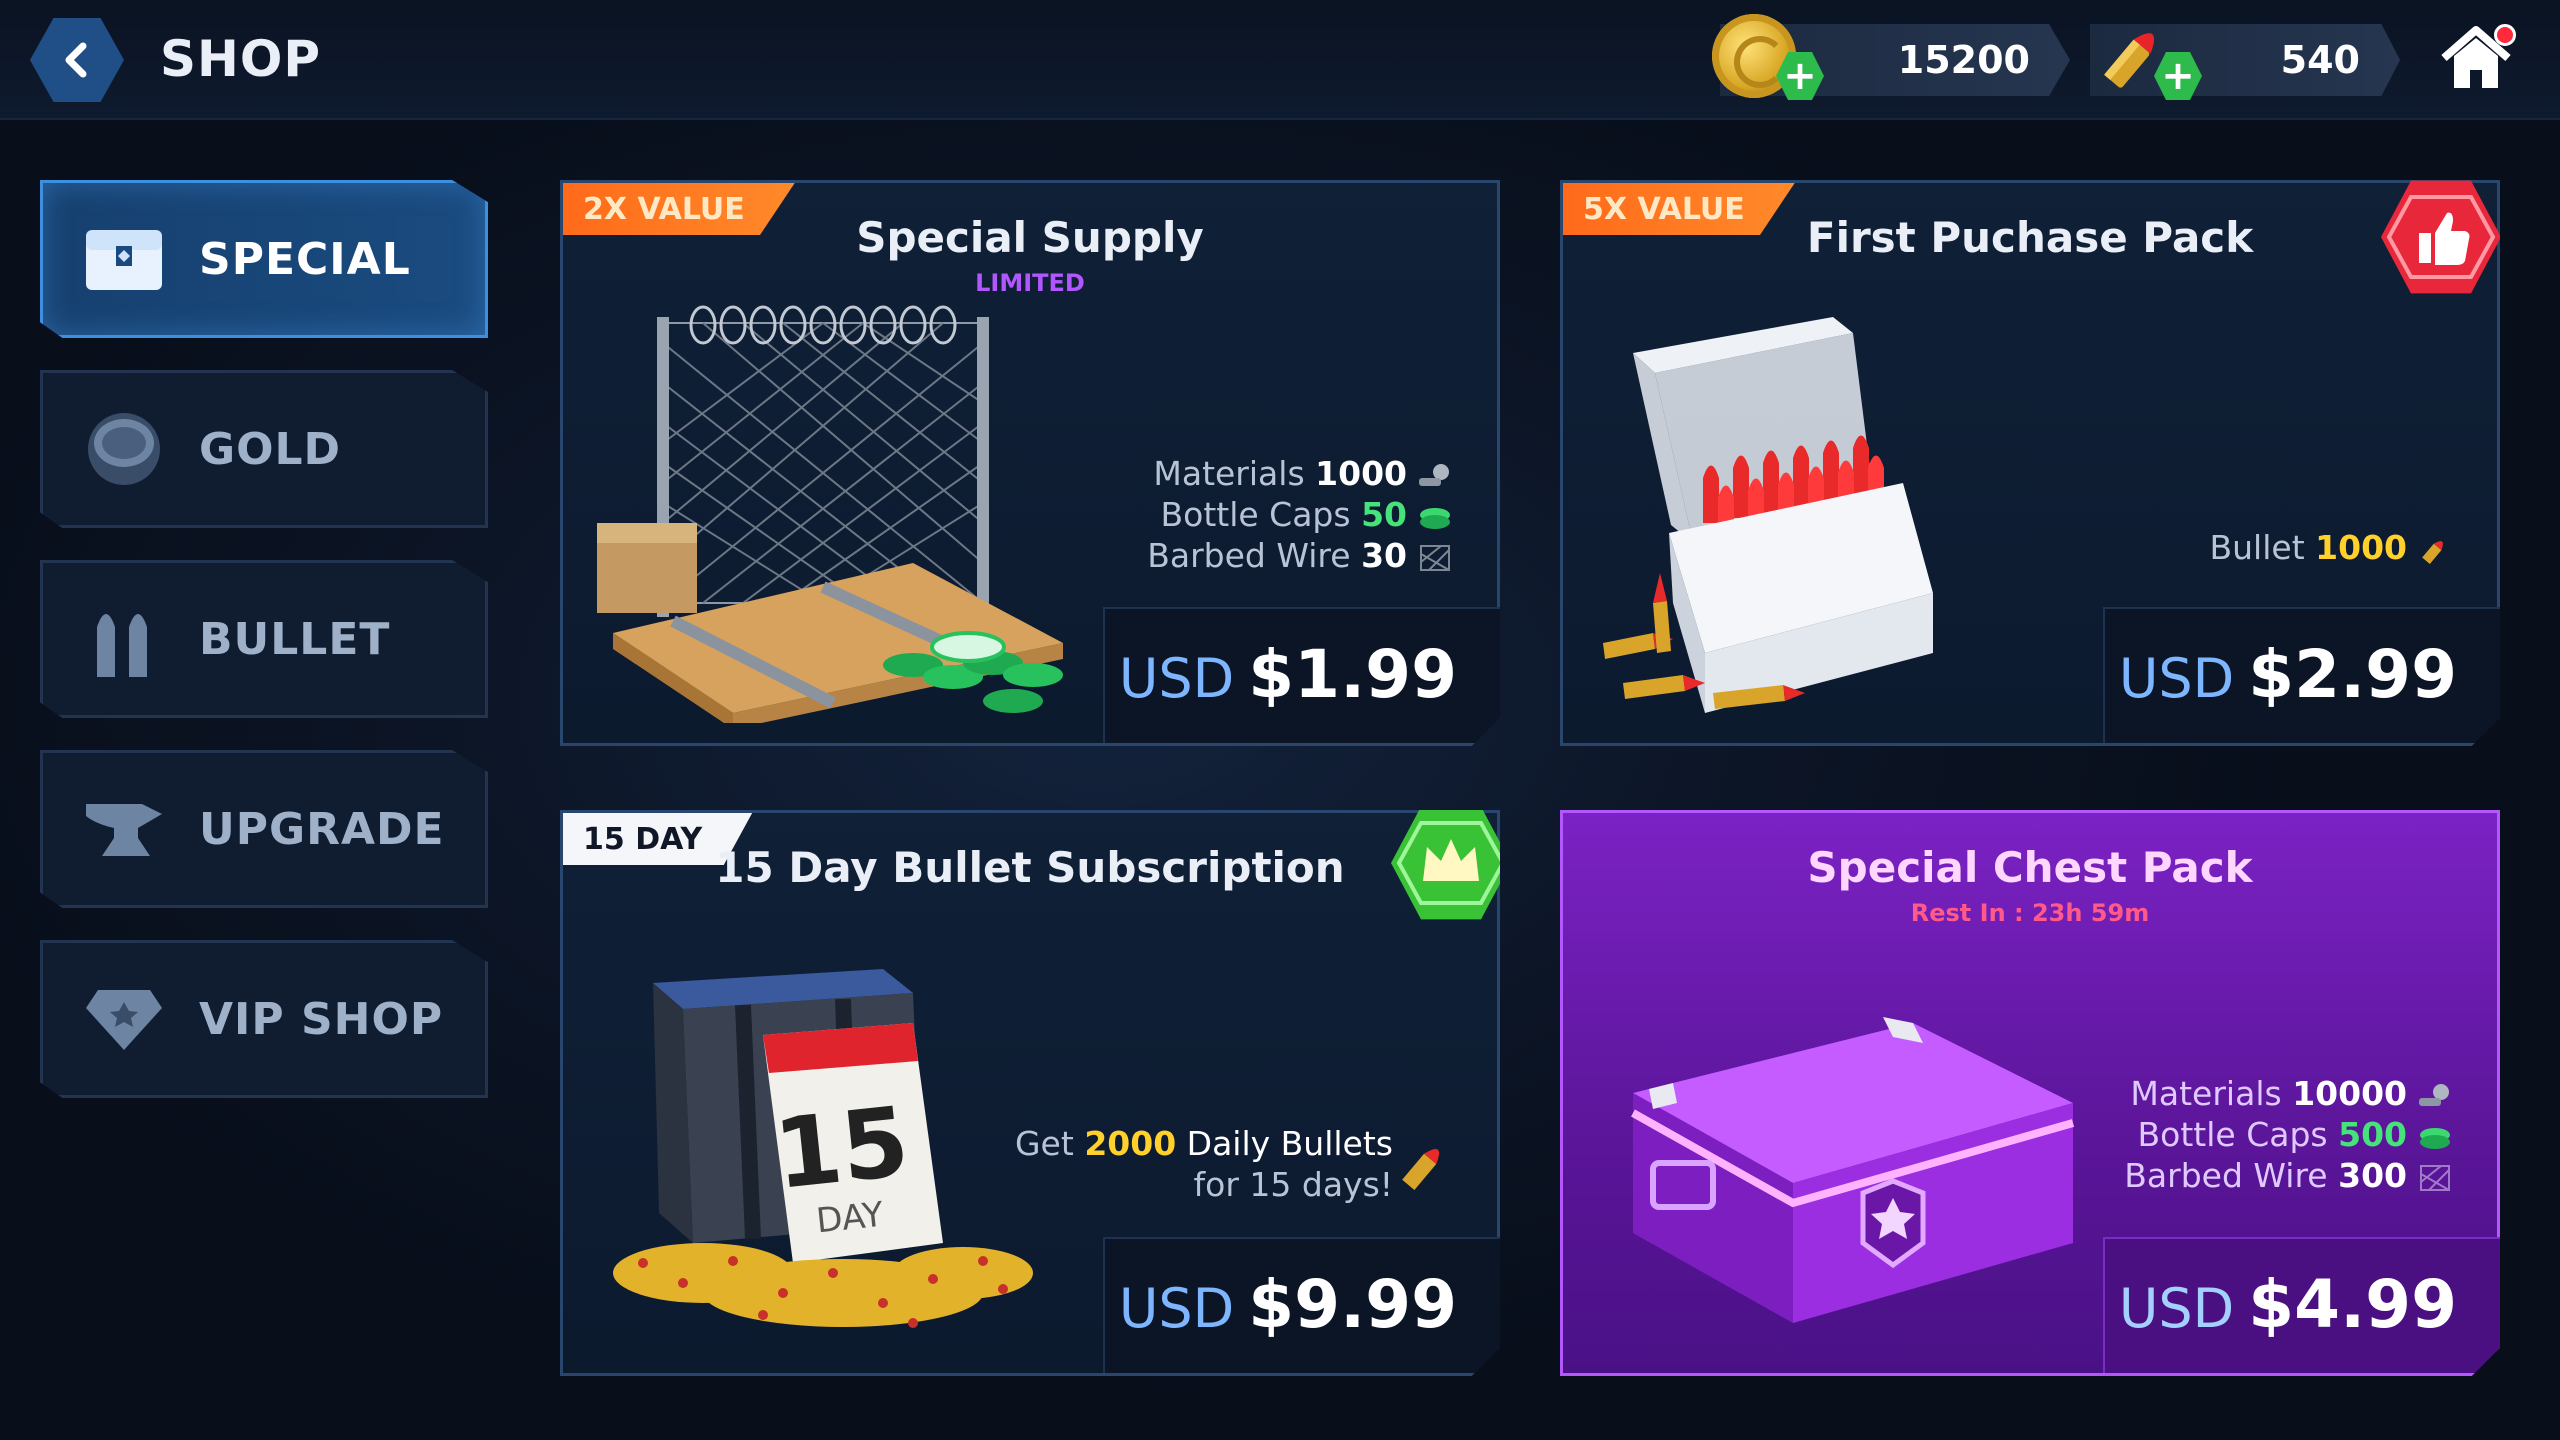 The height and width of the screenshot is (1440, 2560). I want to click on limited-label: LIMITED, so click(1030, 283).